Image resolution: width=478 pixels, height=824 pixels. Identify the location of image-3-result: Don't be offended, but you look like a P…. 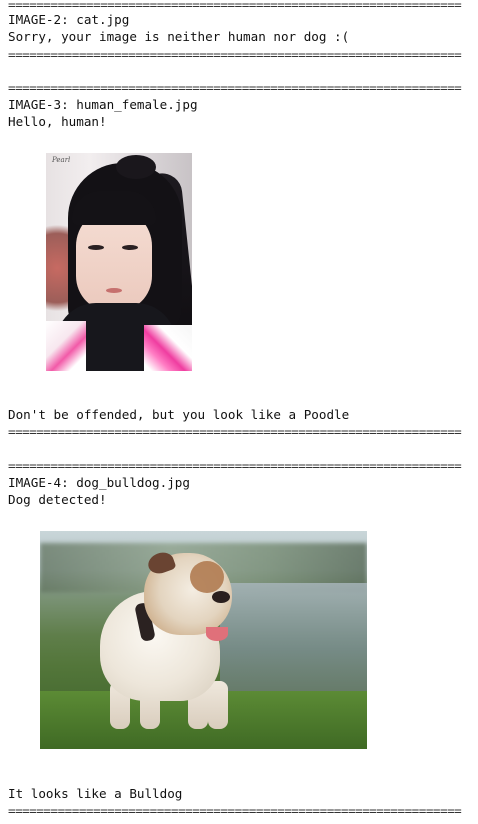
(179, 414).